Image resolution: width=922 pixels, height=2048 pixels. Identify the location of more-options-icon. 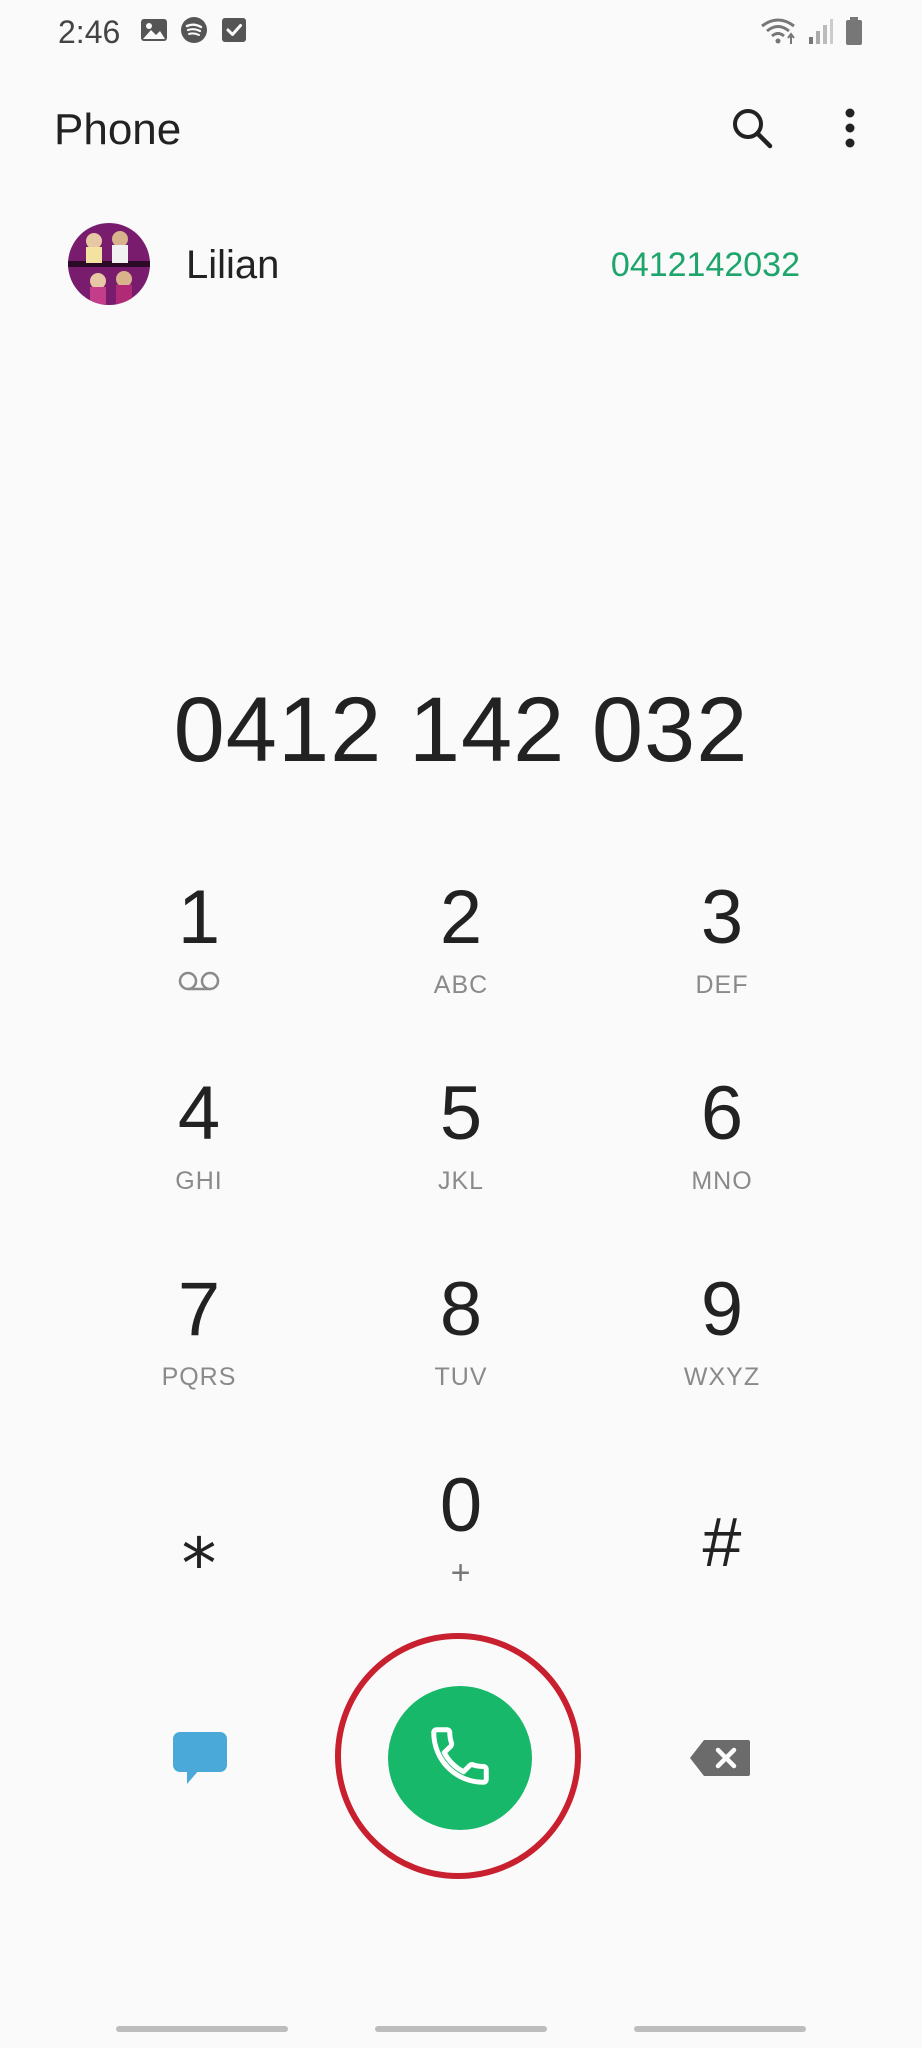
(850, 130).